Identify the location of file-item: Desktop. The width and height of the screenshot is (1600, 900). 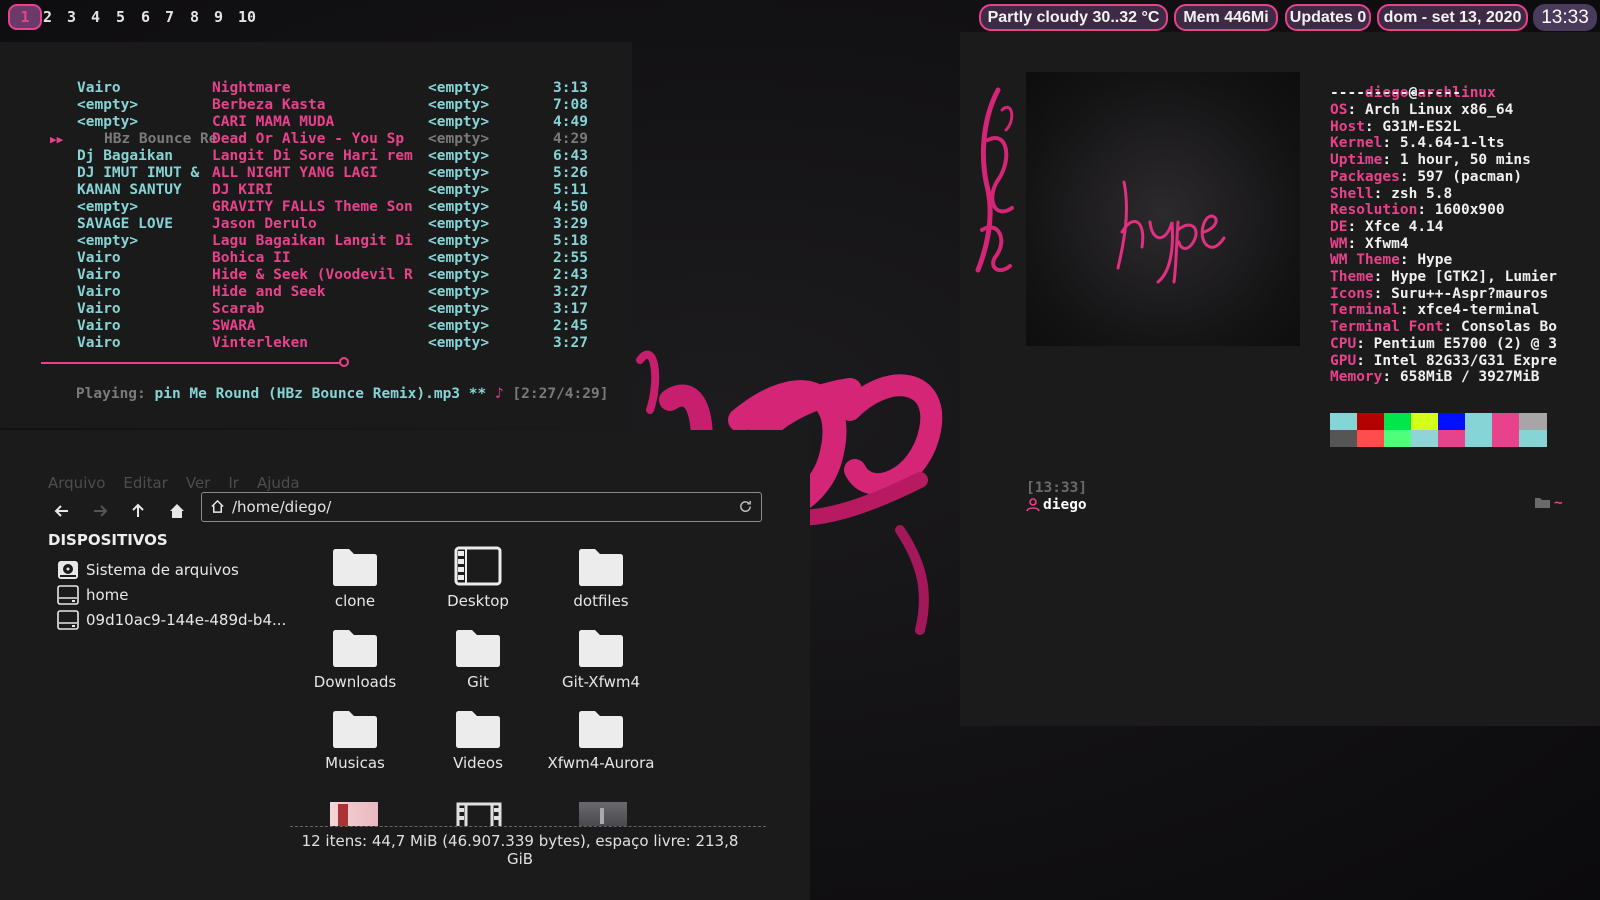
(478, 573).